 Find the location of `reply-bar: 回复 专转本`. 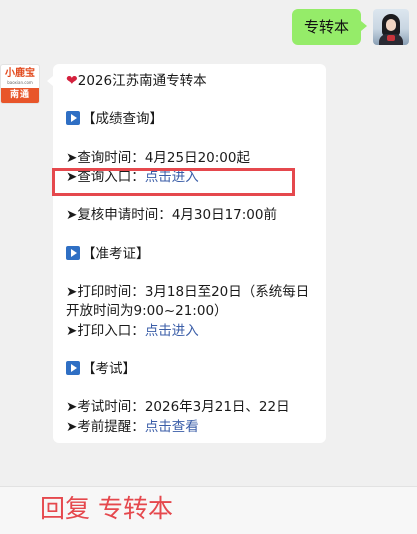

reply-bar: 回复 专转本 is located at coordinates (208, 510).